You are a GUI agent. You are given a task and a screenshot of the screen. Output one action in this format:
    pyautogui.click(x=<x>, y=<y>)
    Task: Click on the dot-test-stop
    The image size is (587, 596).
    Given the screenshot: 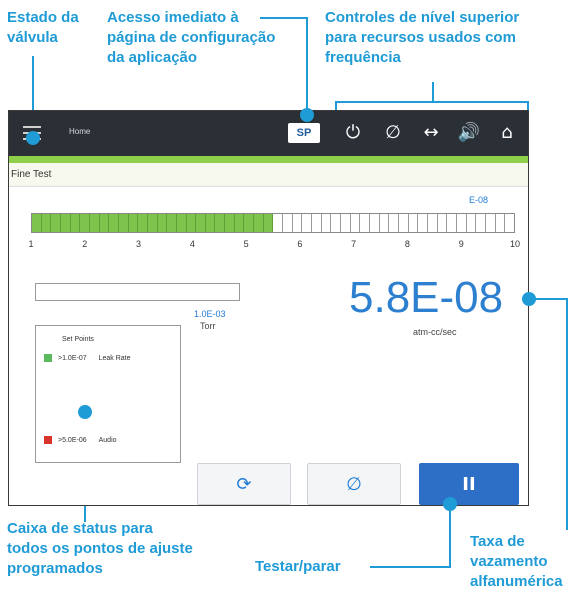 What is the action you would take?
    pyautogui.click(x=450, y=504)
    